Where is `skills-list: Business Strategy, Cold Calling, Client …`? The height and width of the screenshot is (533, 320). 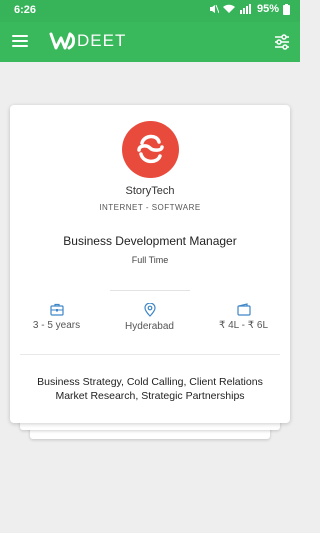 skills-list: Business Strategy, Cold Calling, Client … is located at coordinates (150, 389).